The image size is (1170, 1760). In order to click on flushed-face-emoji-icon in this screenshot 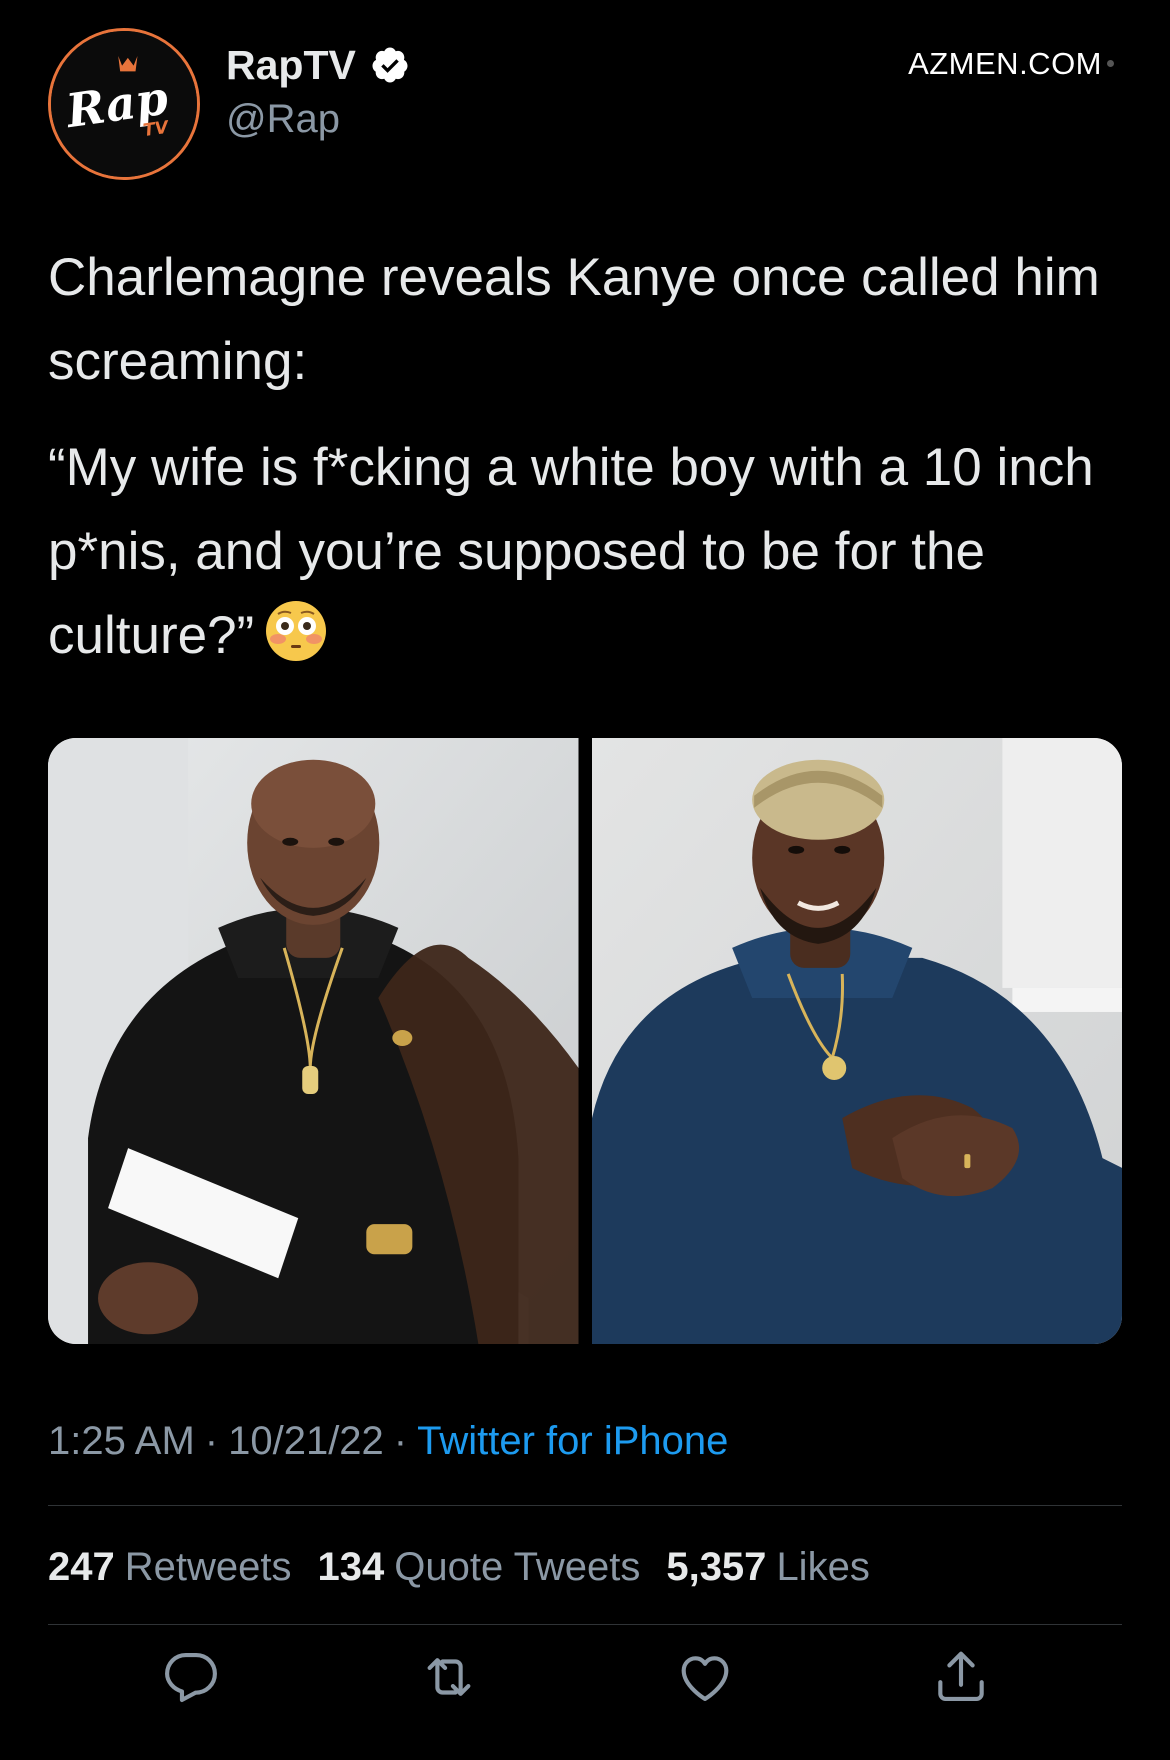, I will do `click(296, 631)`.